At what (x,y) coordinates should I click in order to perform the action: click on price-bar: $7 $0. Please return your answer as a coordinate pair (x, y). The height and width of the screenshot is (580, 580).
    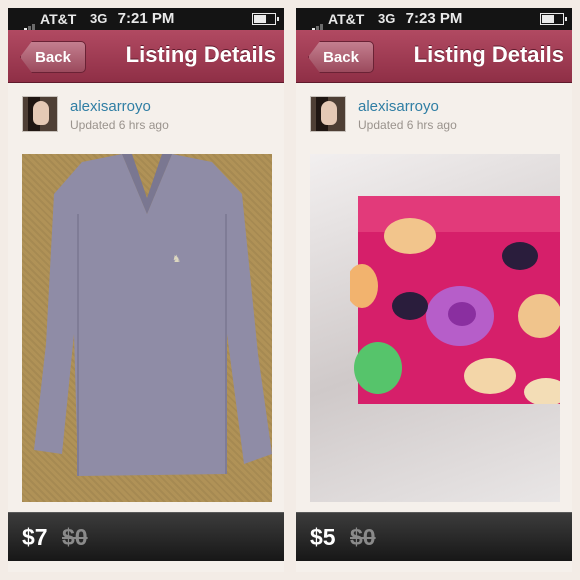
    Looking at the image, I should click on (146, 536).